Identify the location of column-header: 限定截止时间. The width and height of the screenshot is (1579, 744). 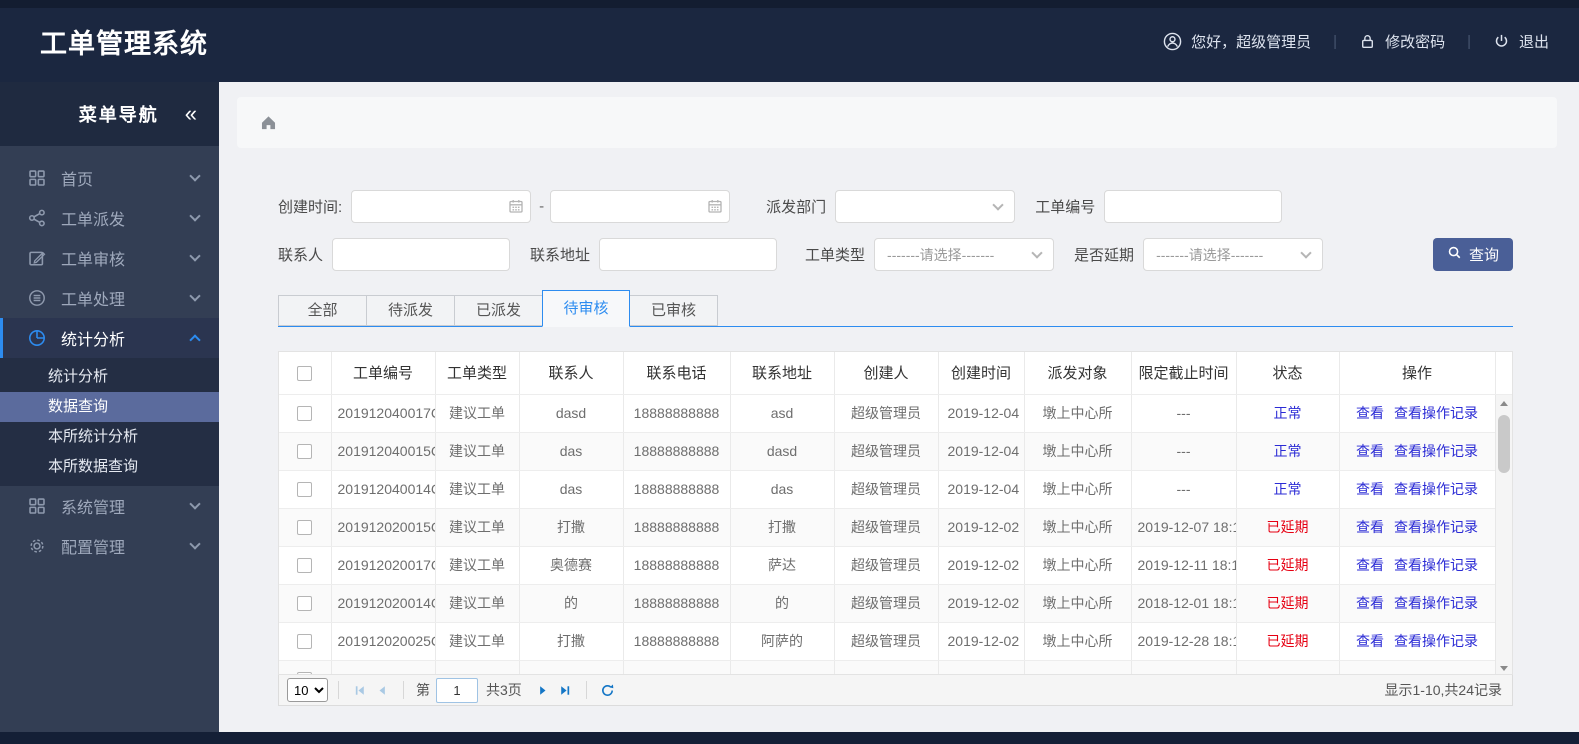
(1184, 373).